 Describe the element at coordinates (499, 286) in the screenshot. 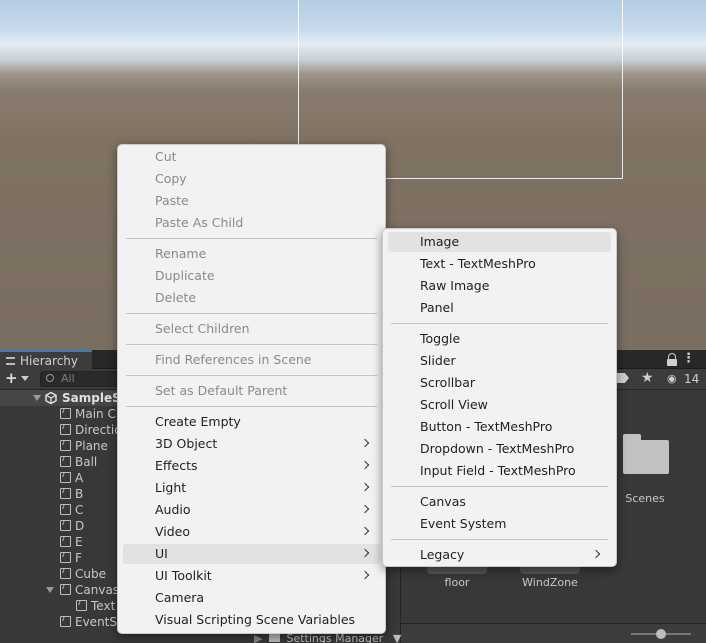

I see `submenu-item-raw-image: Raw Image` at that location.